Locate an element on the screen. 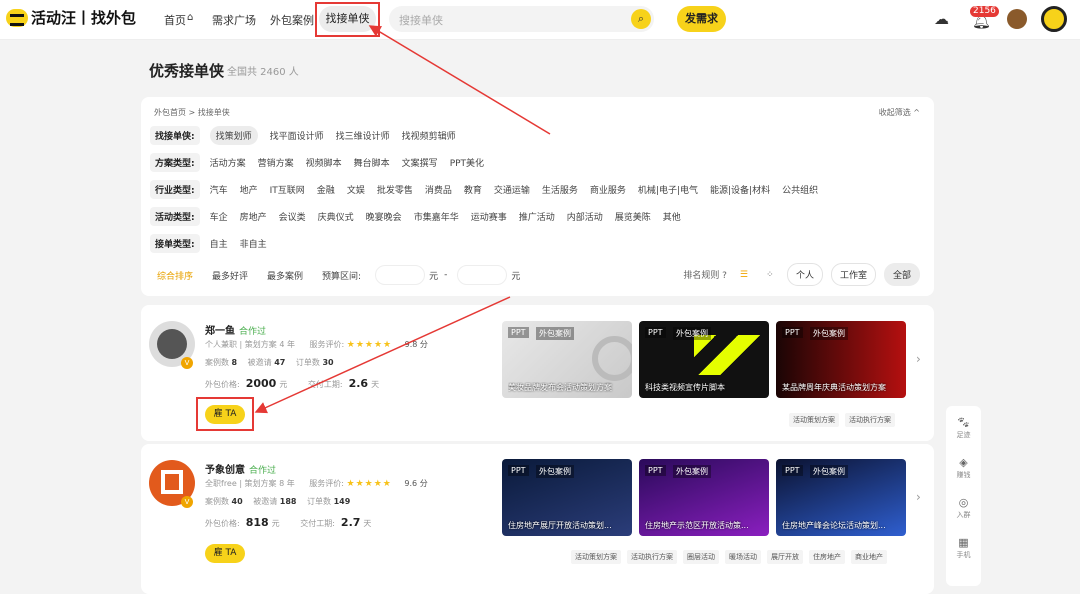 The width and height of the screenshot is (1080, 594). filter-option: 文娱 is located at coordinates (356, 189).